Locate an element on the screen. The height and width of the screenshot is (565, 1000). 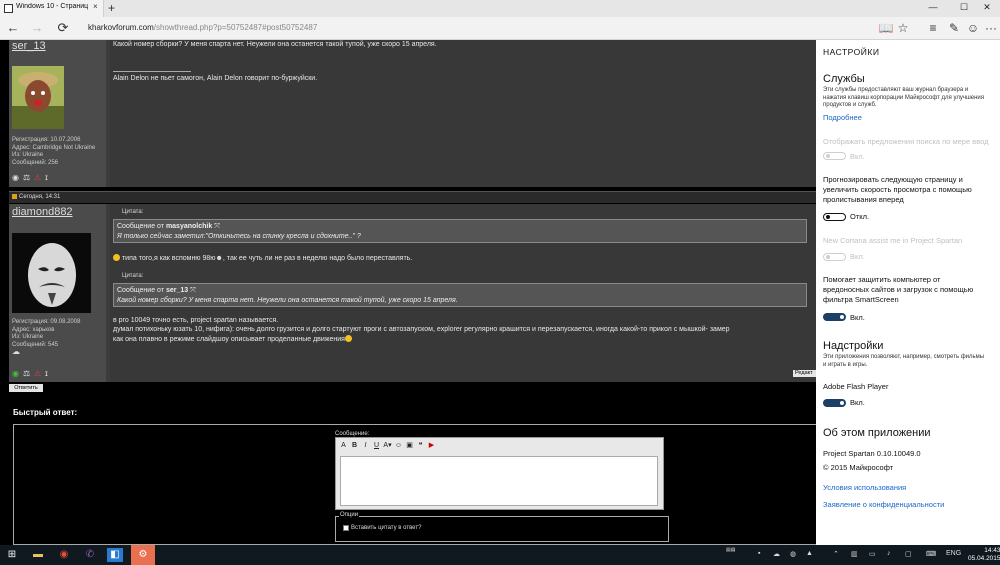
chevron-up-icon: ⌃ is located at coordinates (836, 554).